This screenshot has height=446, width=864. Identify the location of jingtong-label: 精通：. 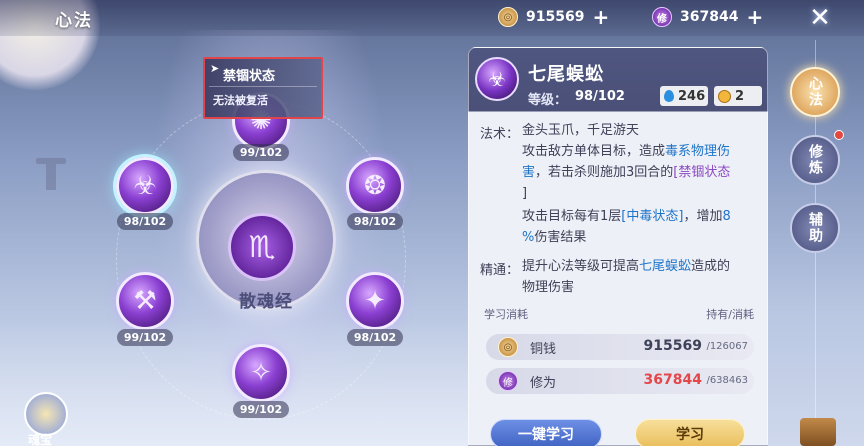
(500, 270).